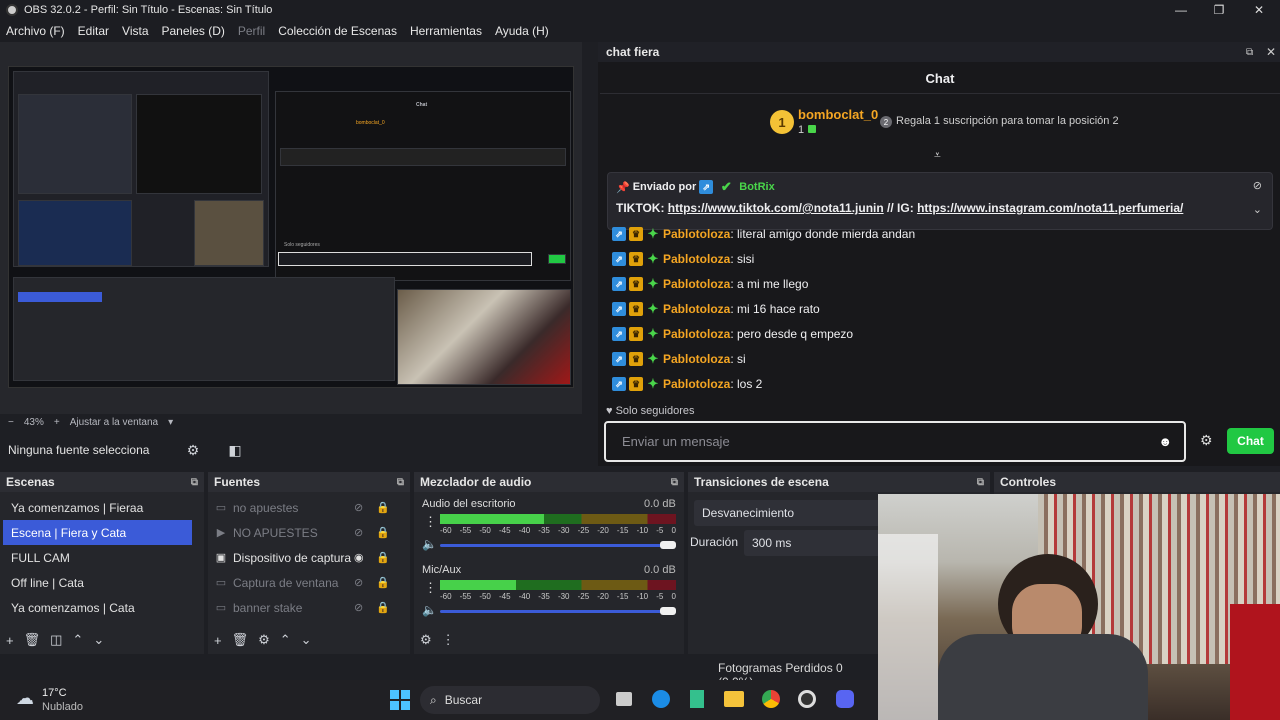  I want to click on chevron-down-icon: ▾, so click(170, 422).